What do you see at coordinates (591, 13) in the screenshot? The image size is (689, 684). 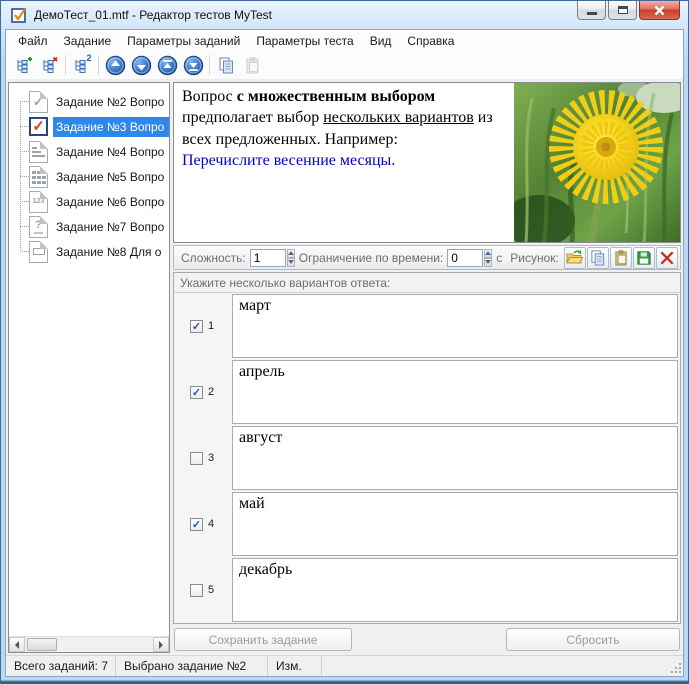 I see `minimize-icon` at bounding box center [591, 13].